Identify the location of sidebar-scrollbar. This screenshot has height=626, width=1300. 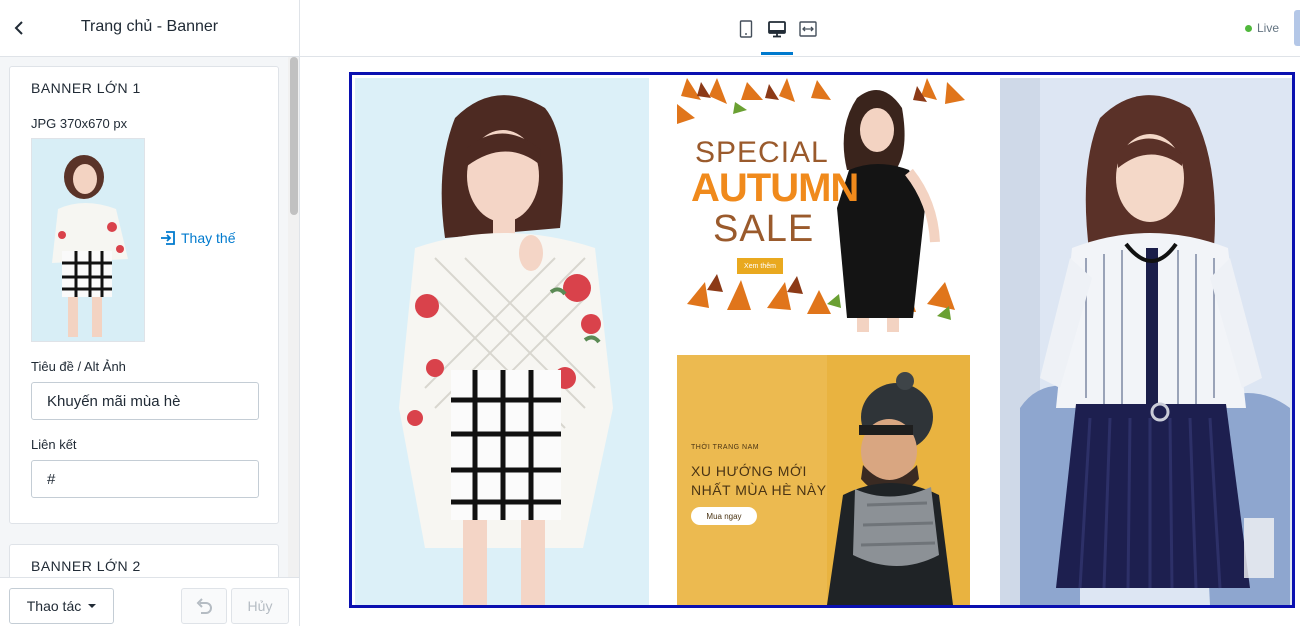
(293, 317).